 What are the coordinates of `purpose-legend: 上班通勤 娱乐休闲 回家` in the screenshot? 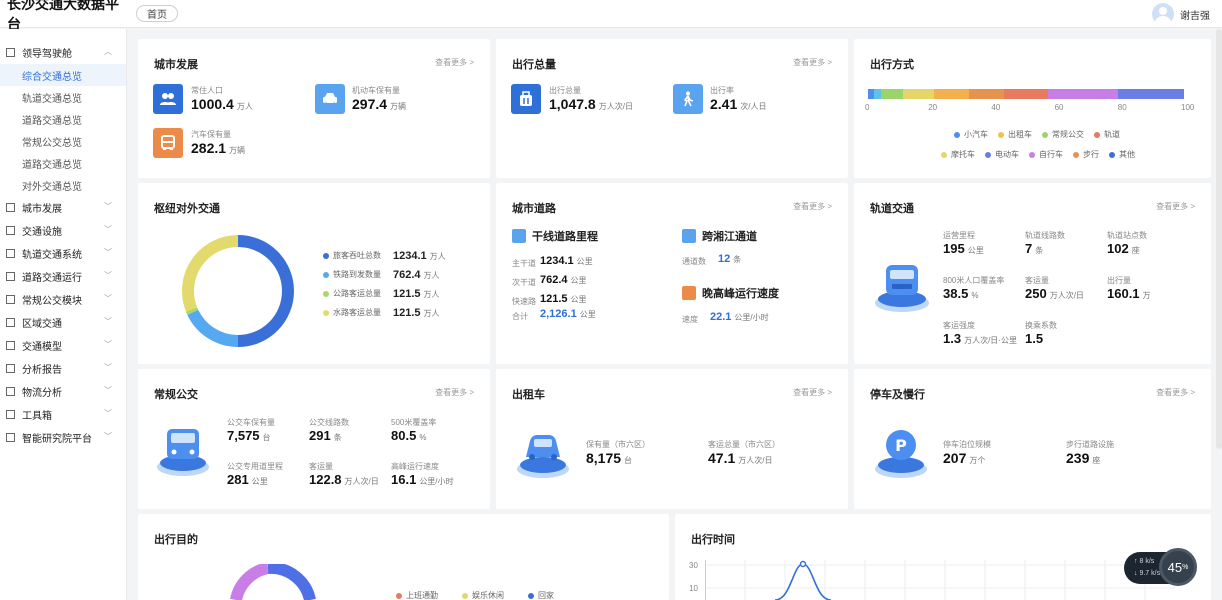 It's located at (475, 595).